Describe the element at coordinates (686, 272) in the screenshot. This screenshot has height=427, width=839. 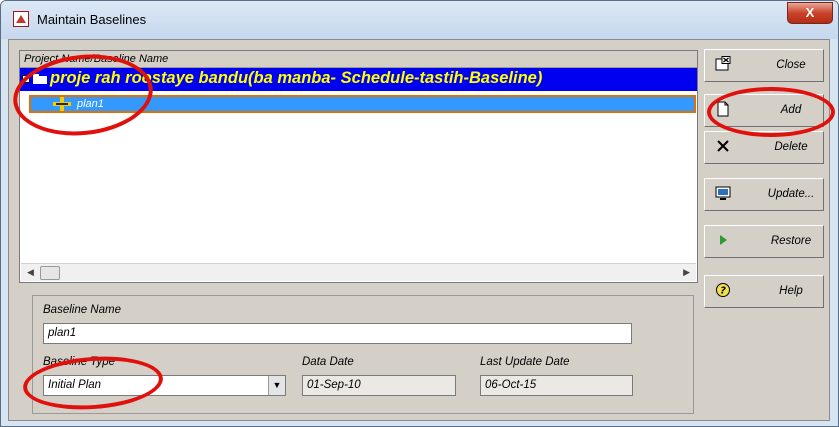
I see `scroll-right-icon: ▶` at that location.